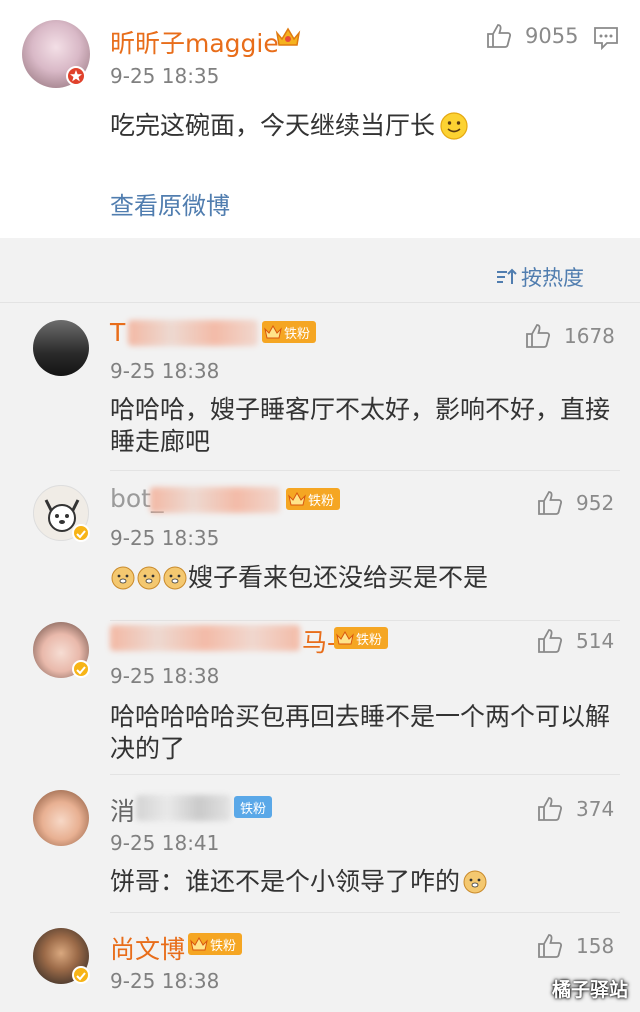  What do you see at coordinates (285, 881) in the screenshot?
I see `comment-text-content: 饼哥：谁还不是个小领导了咋的` at bounding box center [285, 881].